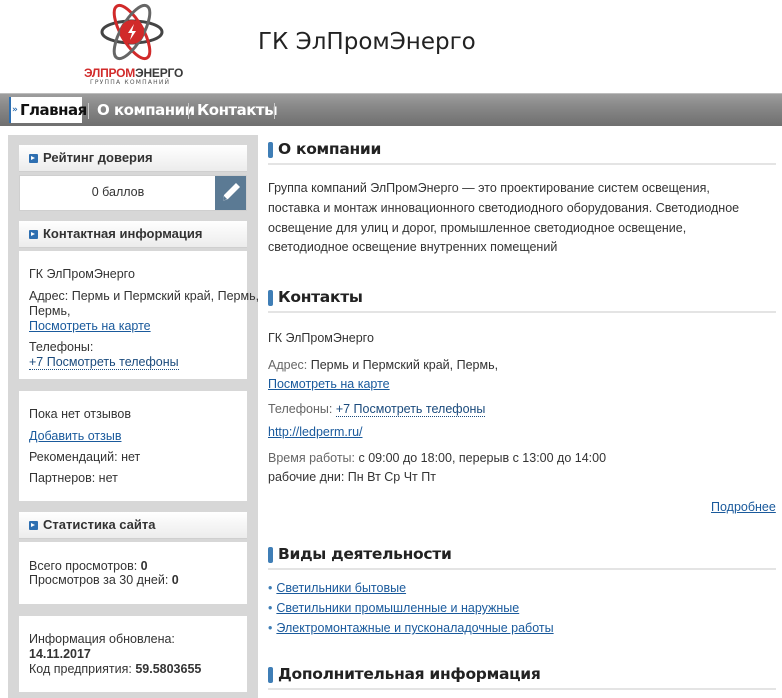 This screenshot has width=782, height=698. Describe the element at coordinates (134, 73) in the screenshot. I see `logo-wordmark: ЭЛПРОМЭНЕРГО` at that location.